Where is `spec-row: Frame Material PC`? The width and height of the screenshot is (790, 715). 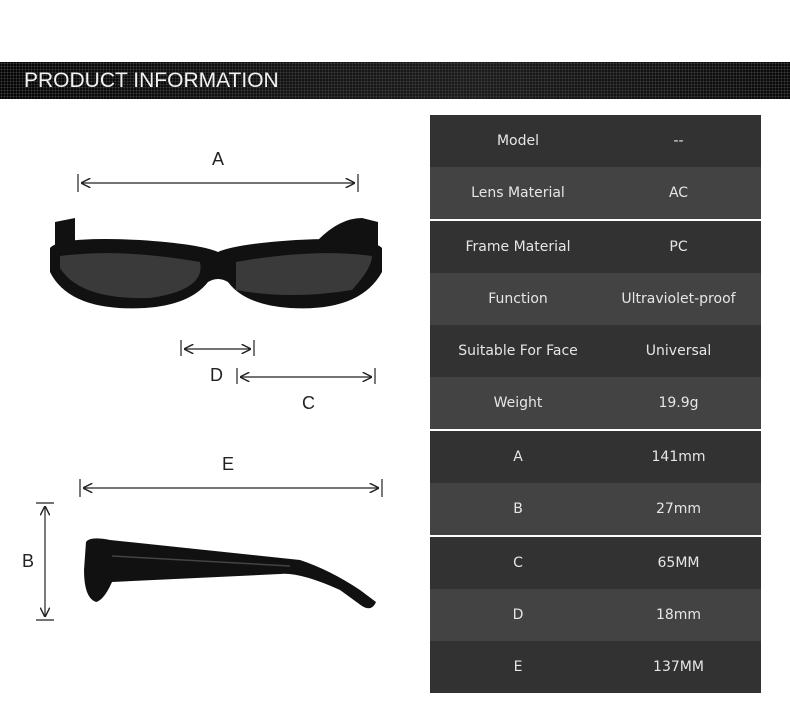
spec-row: Frame Material PC is located at coordinates (595, 247).